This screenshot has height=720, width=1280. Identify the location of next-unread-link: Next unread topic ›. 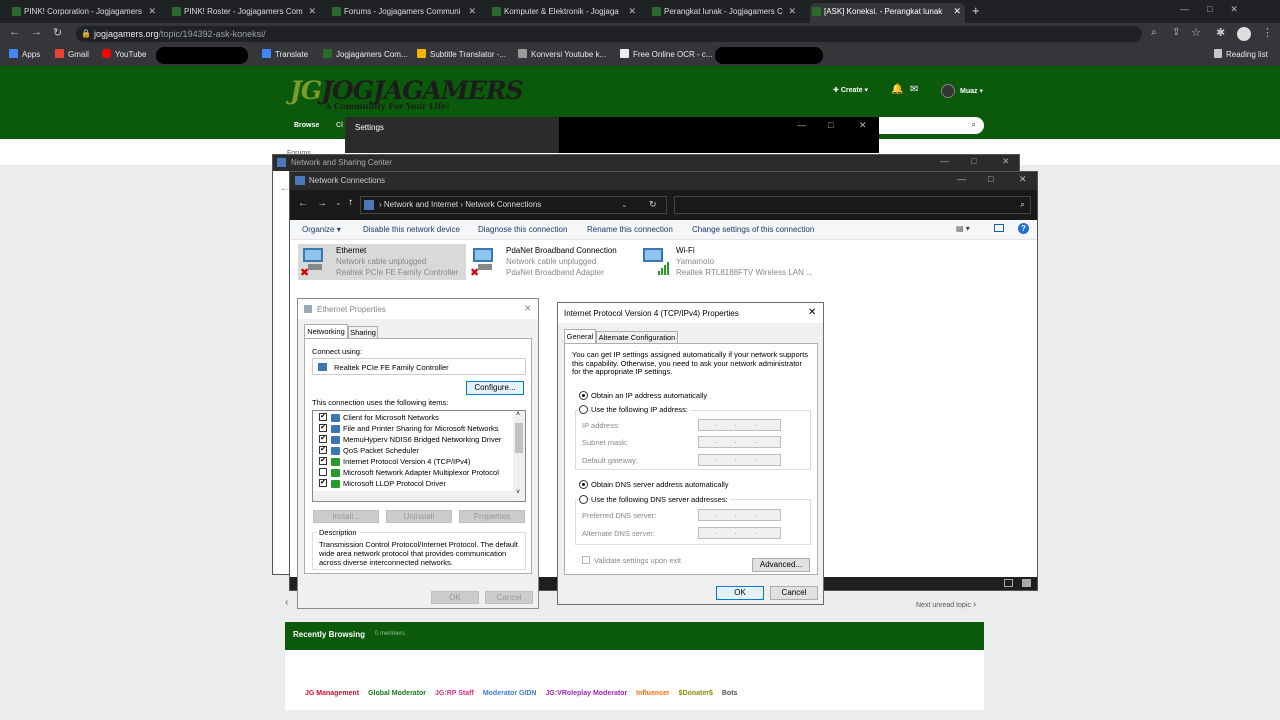
(946, 604).